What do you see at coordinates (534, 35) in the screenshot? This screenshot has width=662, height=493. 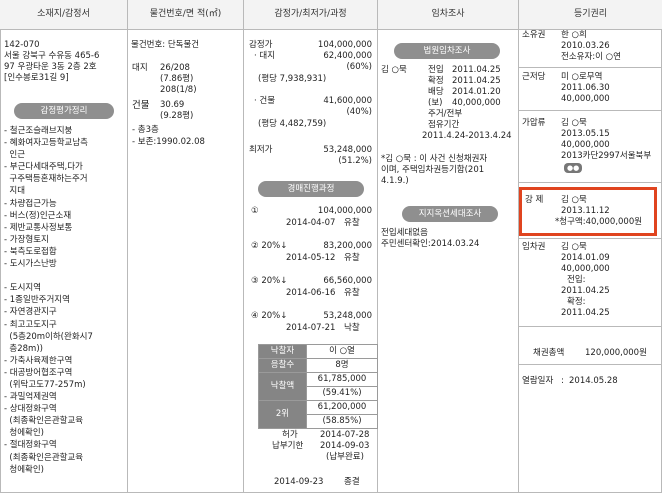 I see `owner-label: 소유권` at bounding box center [534, 35].